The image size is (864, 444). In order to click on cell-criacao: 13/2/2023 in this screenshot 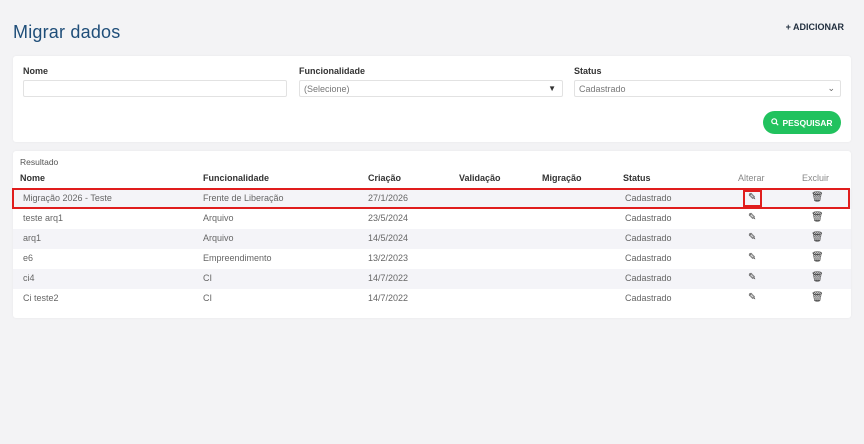, I will do `click(388, 258)`.